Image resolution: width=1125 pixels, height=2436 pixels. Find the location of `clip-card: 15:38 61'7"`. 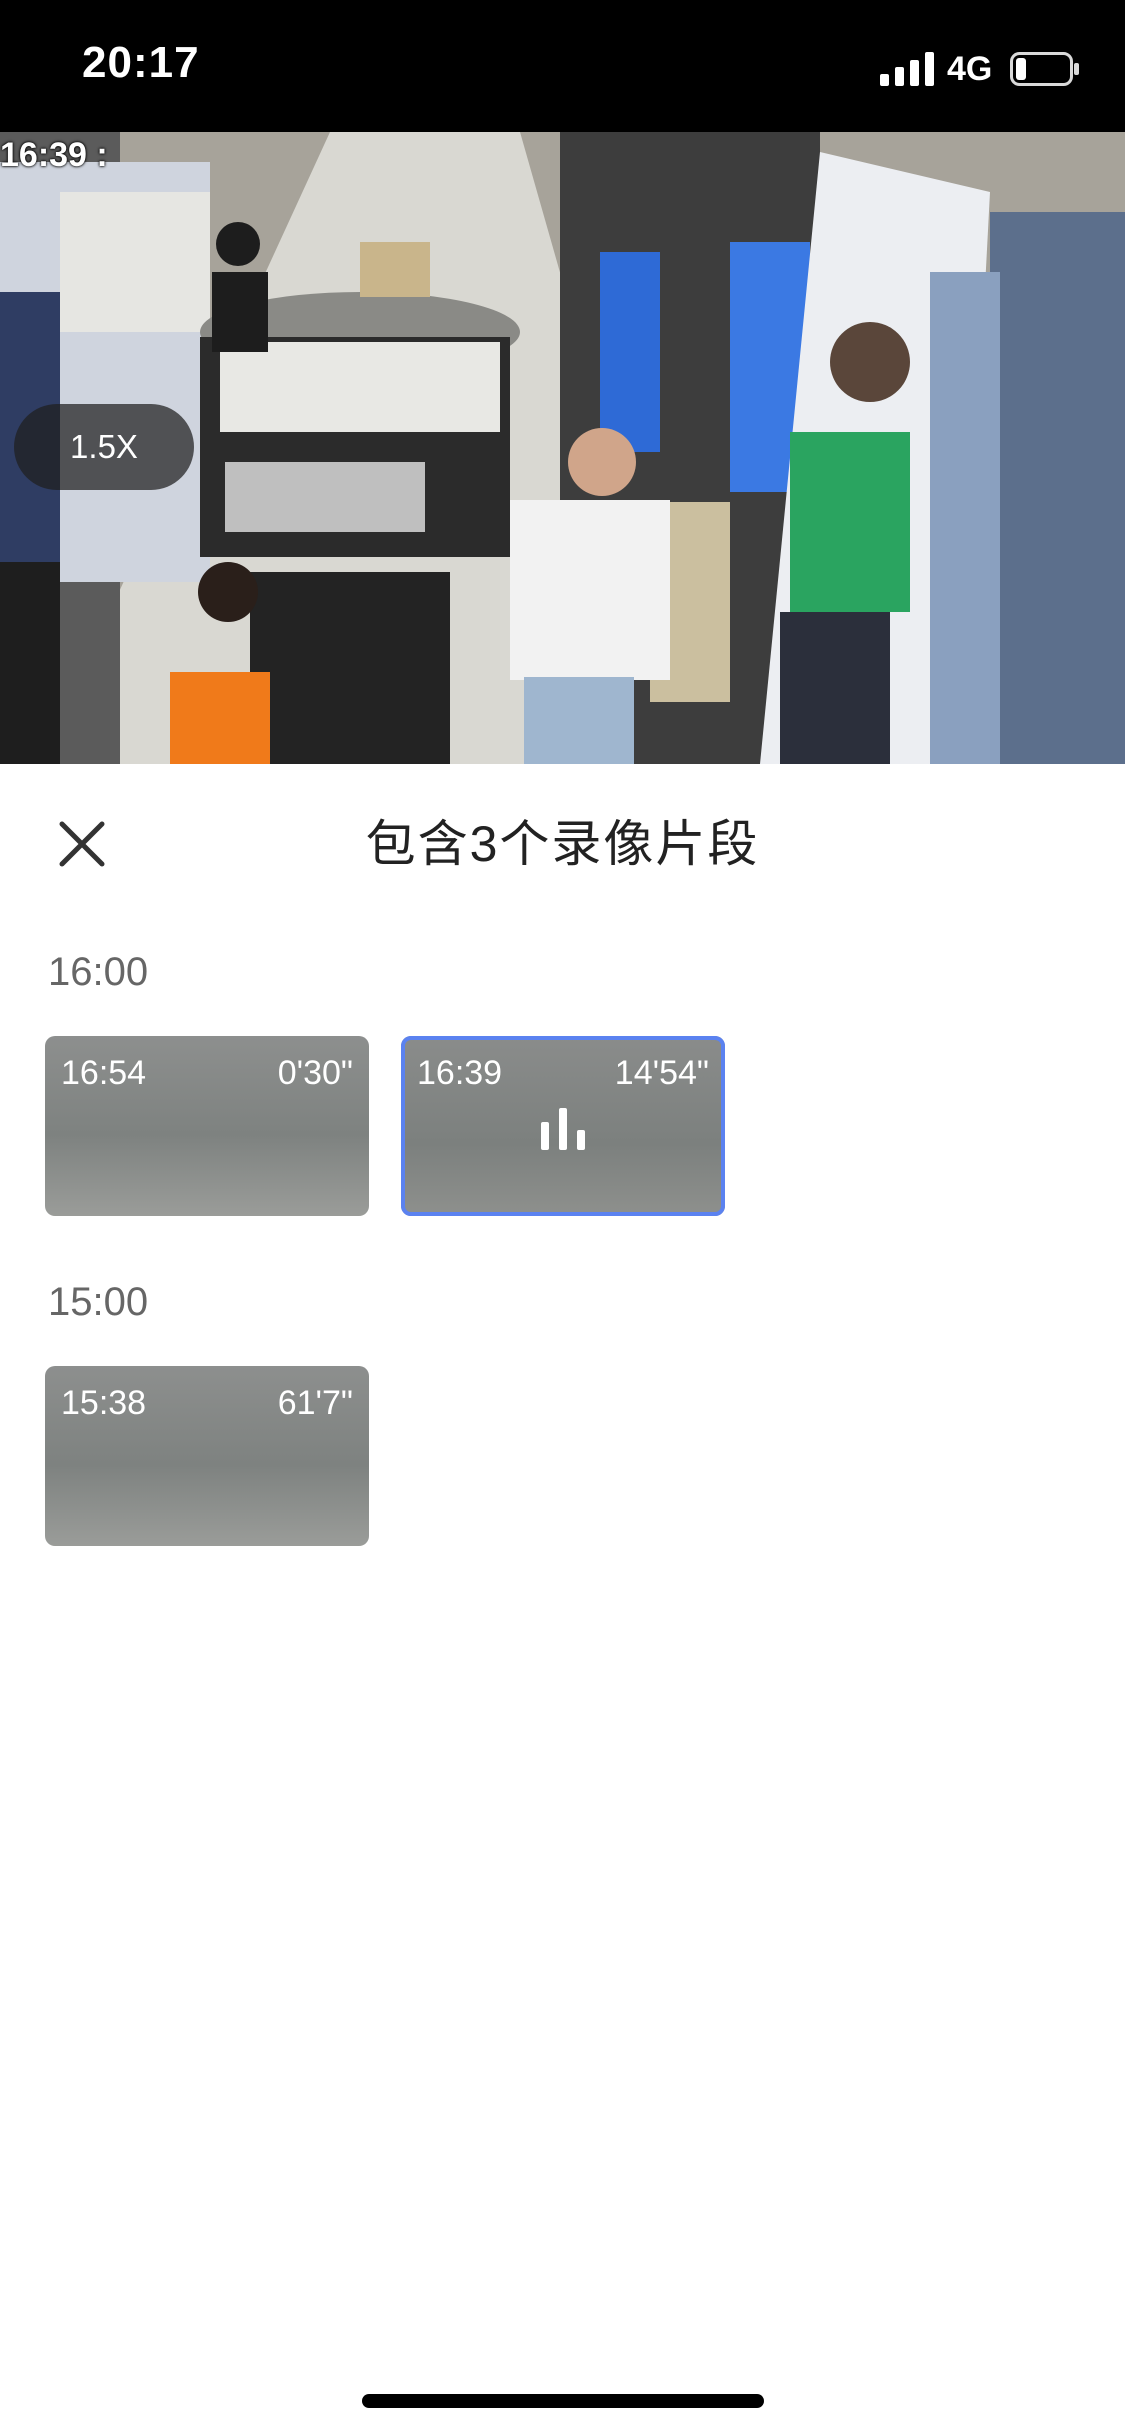

clip-card: 15:38 61'7" is located at coordinates (207, 1456).